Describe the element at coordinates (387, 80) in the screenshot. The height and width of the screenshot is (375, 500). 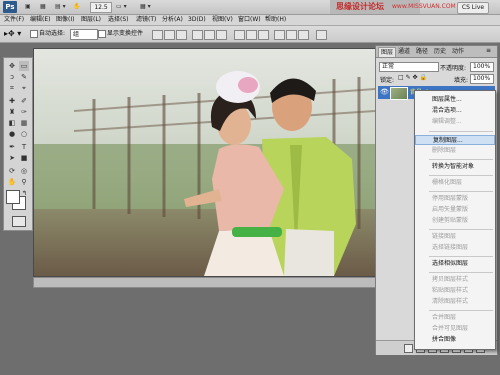
I see `lock-label: 锁定:` at that location.